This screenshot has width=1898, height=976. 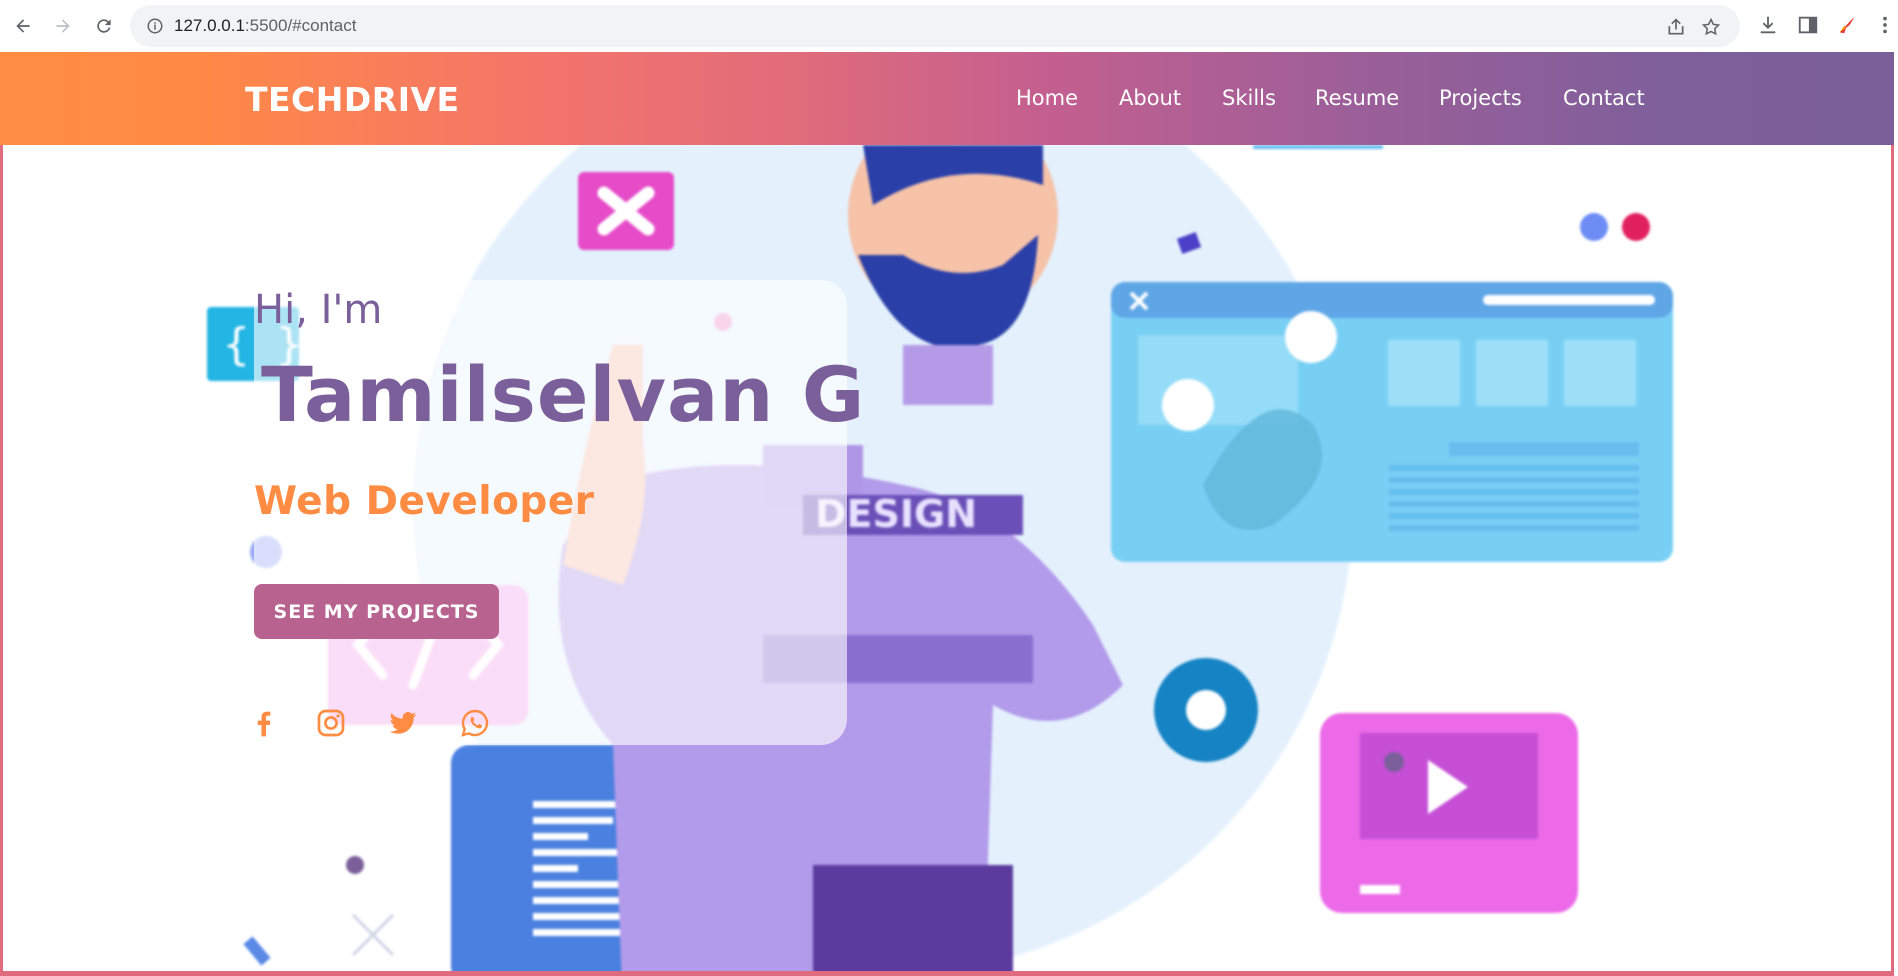 I want to click on forward-icon, so click(x=63, y=26).